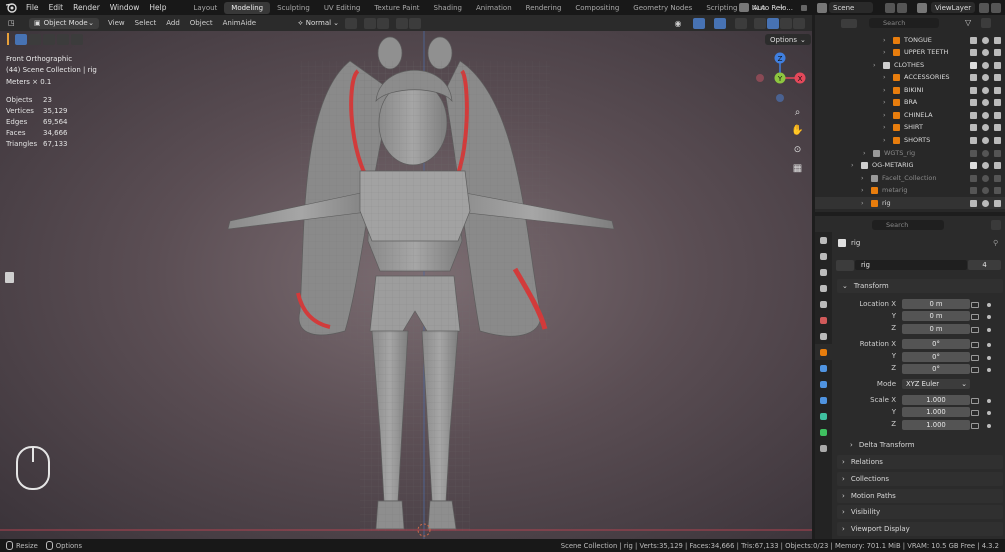 The height and width of the screenshot is (552, 1005). Describe the element at coordinates (494, 8) in the screenshot. I see `tab-animation: Animation` at that location.